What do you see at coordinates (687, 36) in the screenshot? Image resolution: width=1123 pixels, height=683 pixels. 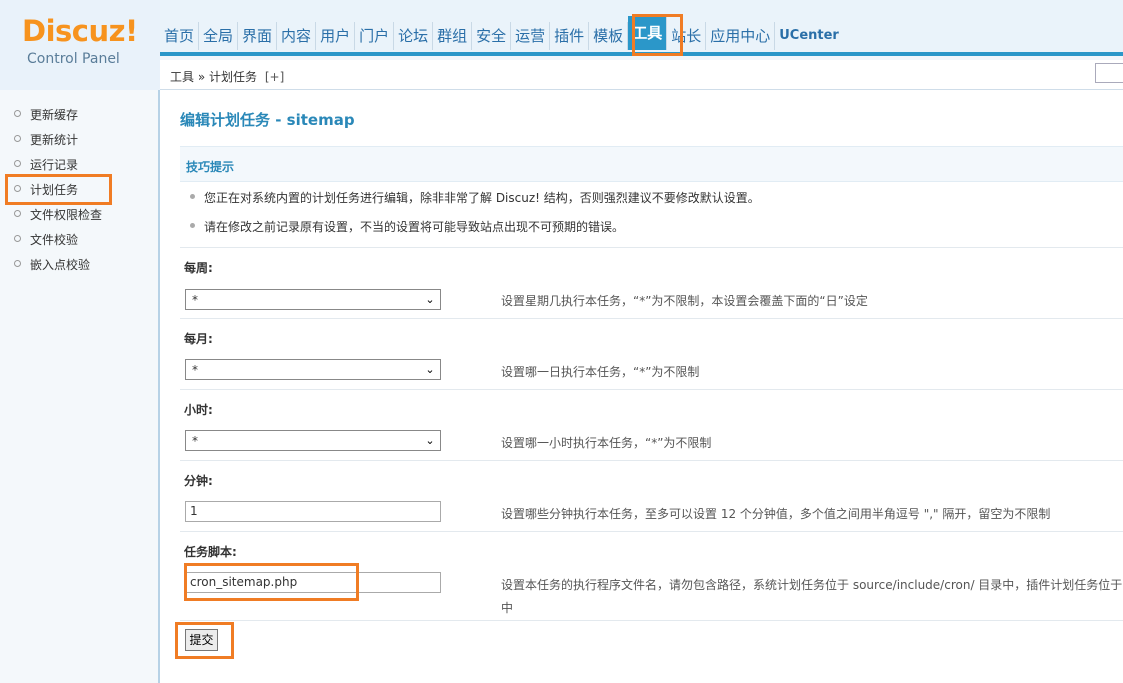 I see `nav-founder: 站长` at bounding box center [687, 36].